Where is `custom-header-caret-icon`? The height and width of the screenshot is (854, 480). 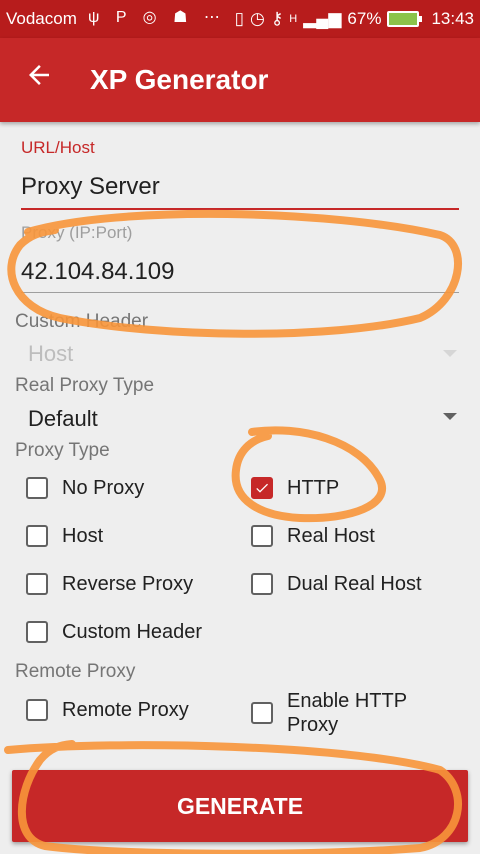
custom-header-caret-icon is located at coordinates (450, 353).